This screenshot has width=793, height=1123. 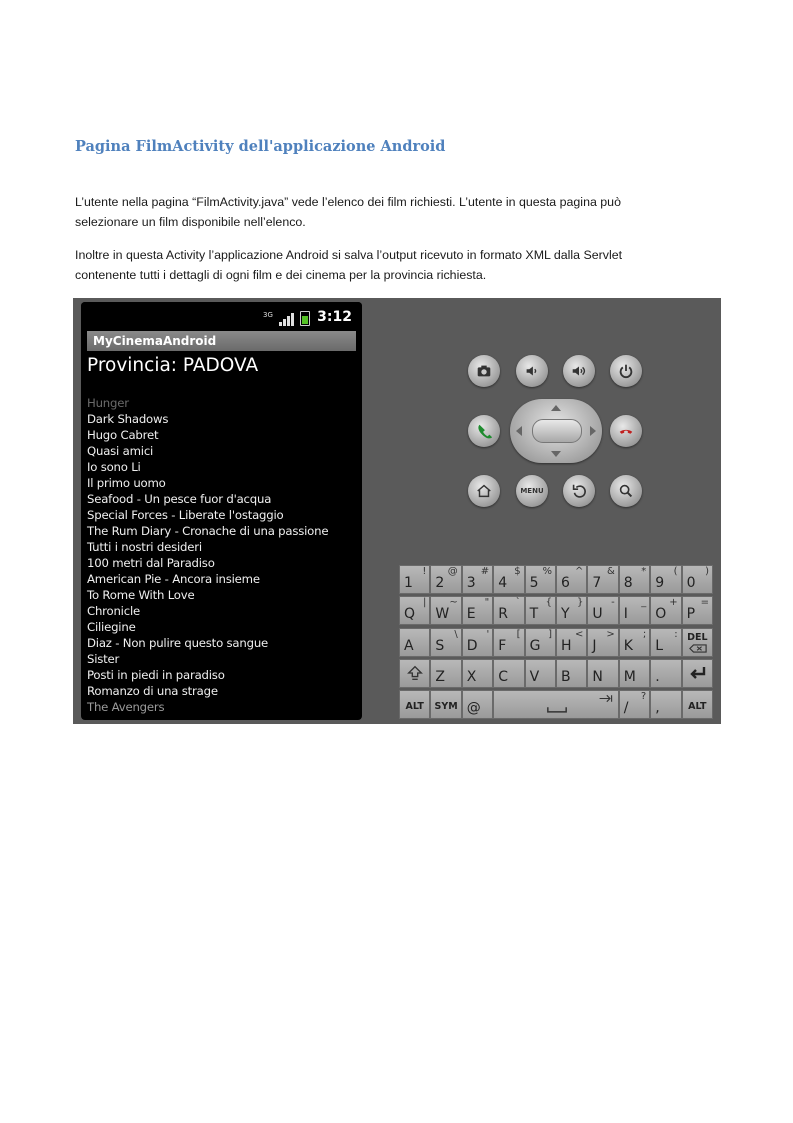 I want to click on key-label: 9, so click(x=660, y=583).